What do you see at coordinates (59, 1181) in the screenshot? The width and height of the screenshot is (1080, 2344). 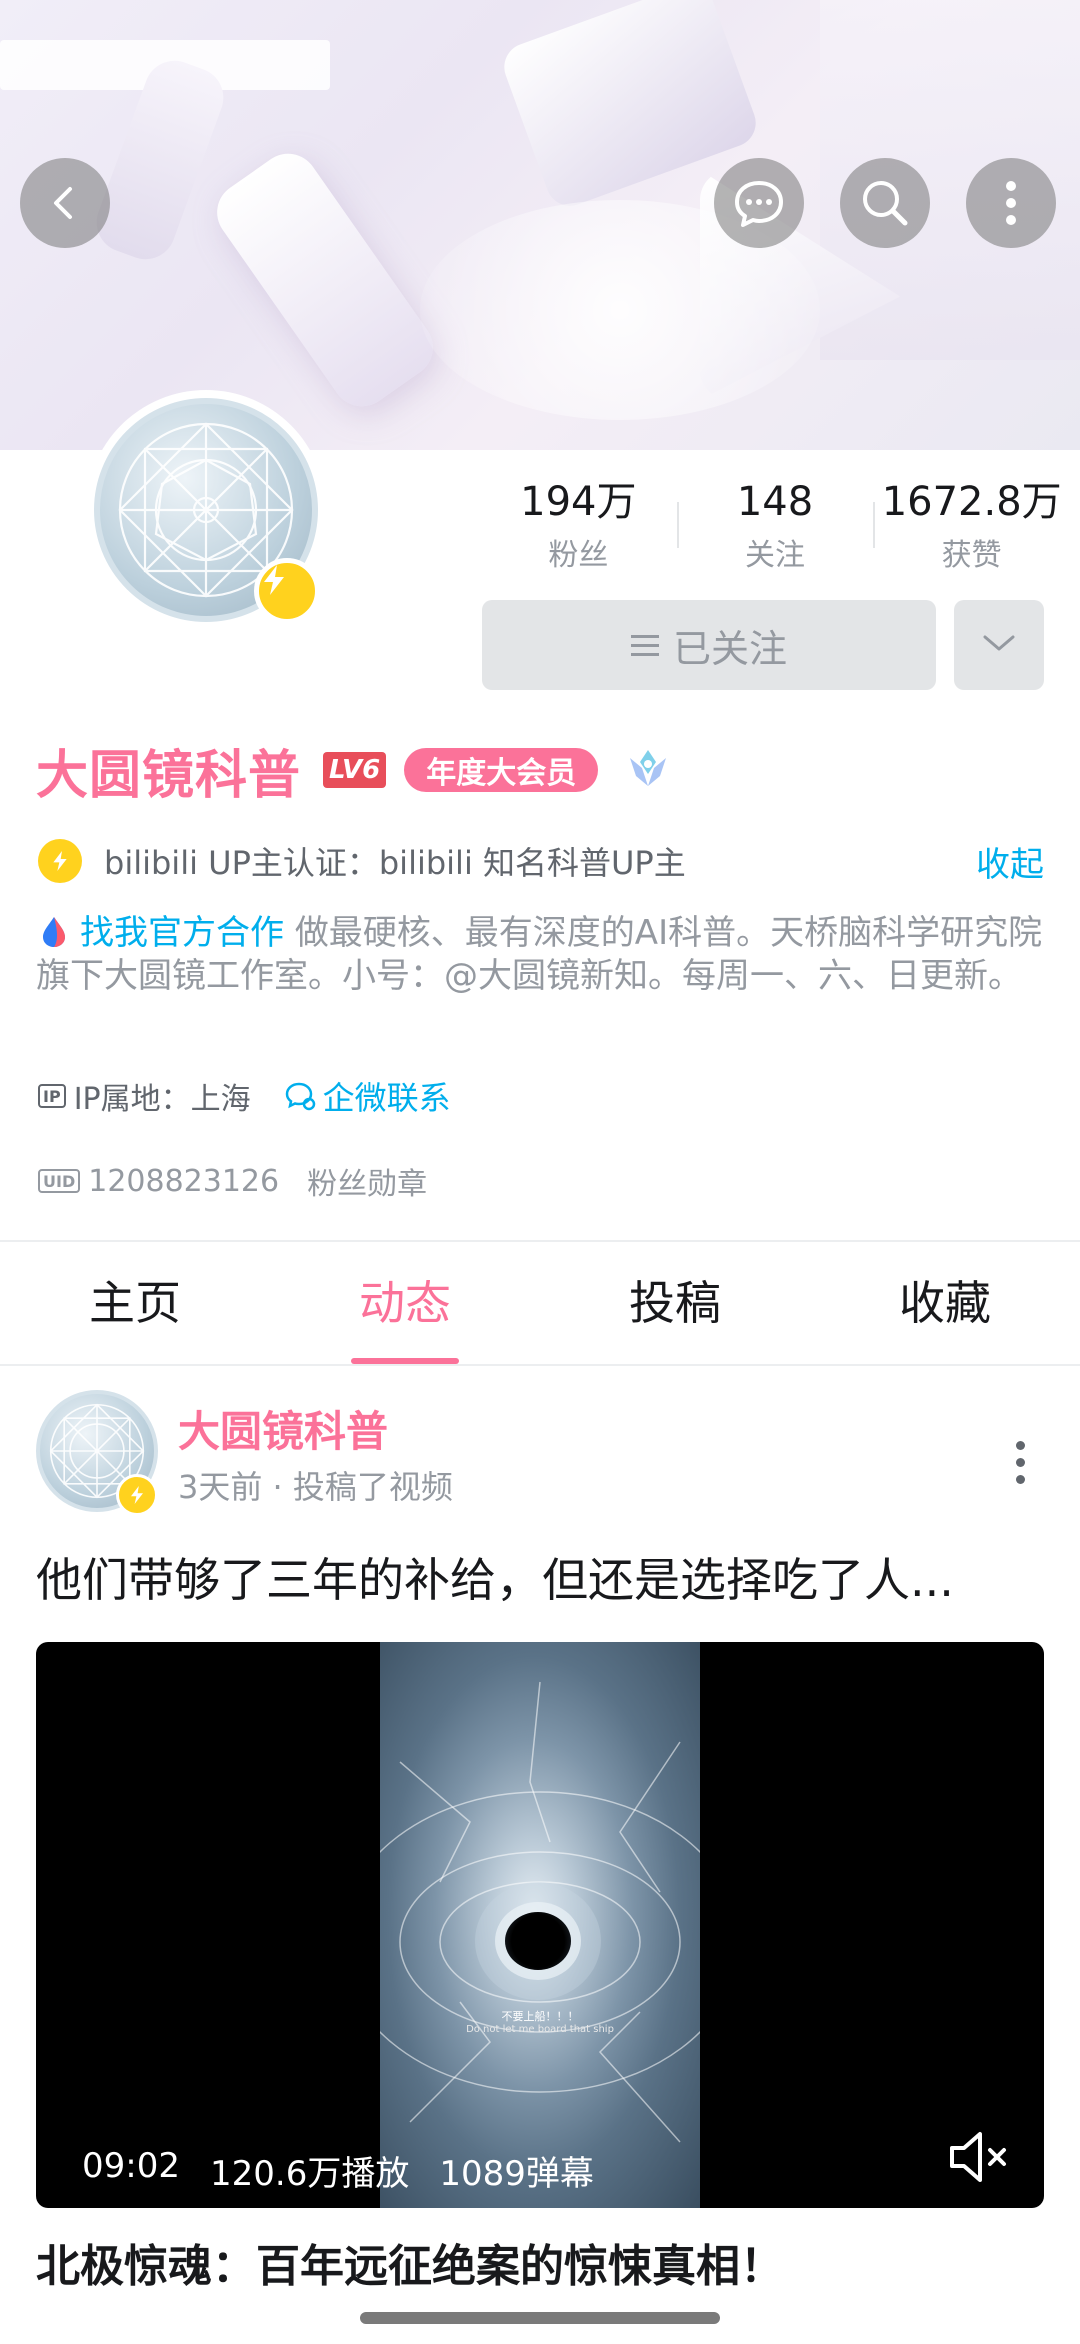 I see `uid-tag-icon: UID` at bounding box center [59, 1181].